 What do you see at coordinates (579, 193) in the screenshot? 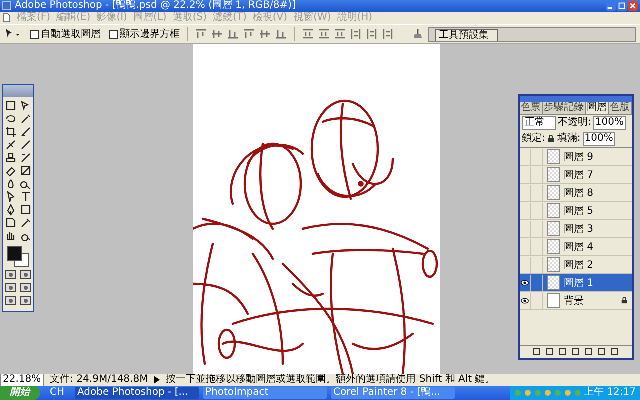
I see `layer-name: 圖層 8` at bounding box center [579, 193].